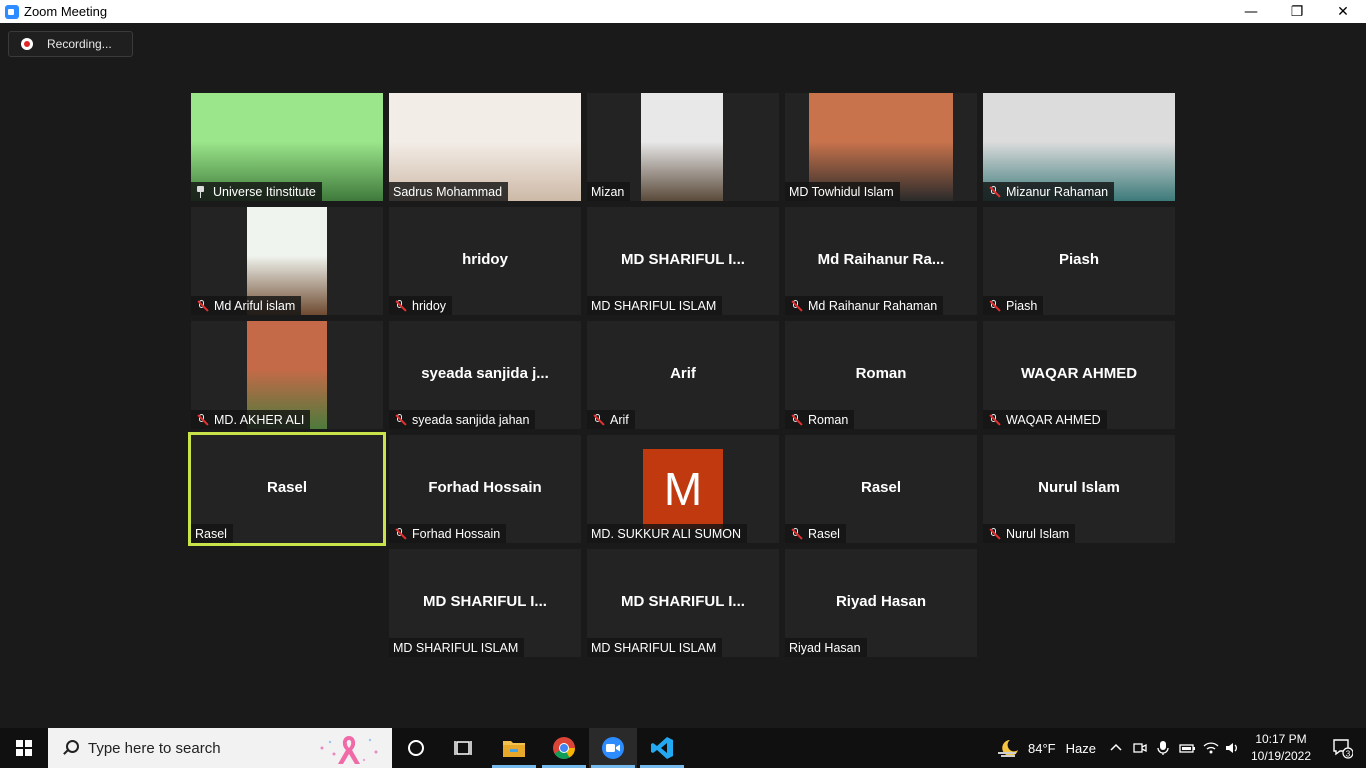  What do you see at coordinates (564, 748) in the screenshot?
I see `chrome-icon` at bounding box center [564, 748].